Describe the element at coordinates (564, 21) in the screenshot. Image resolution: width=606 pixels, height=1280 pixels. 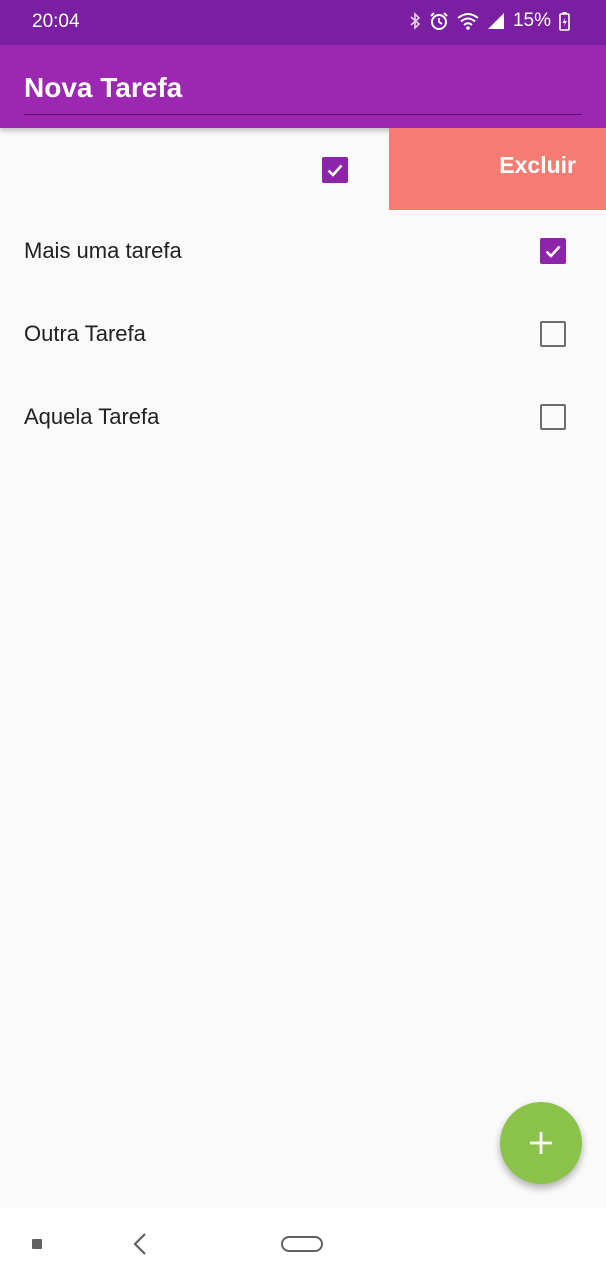
I see `battery-icon` at that location.